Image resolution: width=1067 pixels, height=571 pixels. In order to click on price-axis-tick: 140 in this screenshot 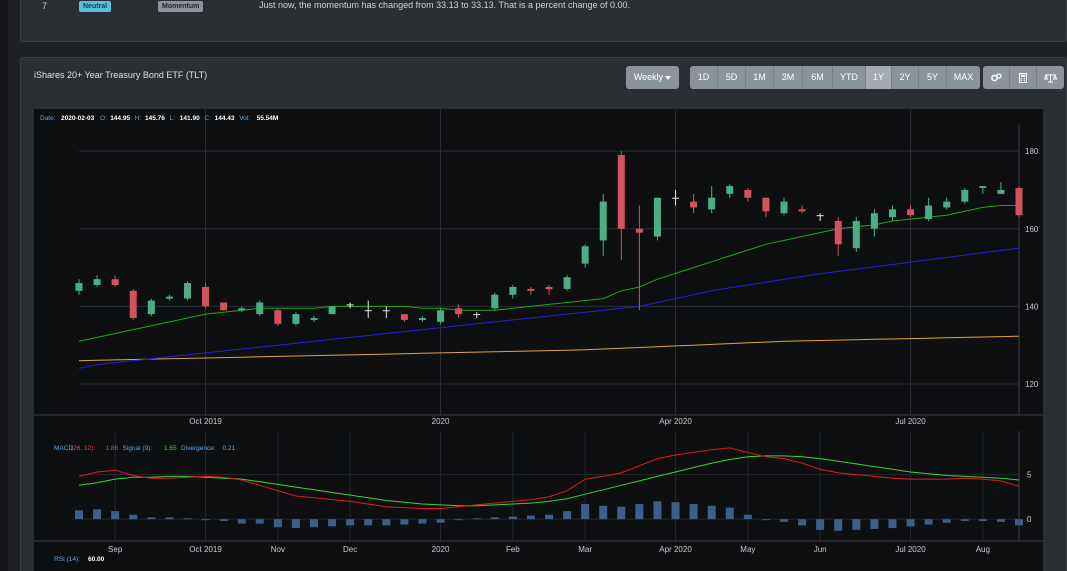, I will do `click(1032, 306)`.